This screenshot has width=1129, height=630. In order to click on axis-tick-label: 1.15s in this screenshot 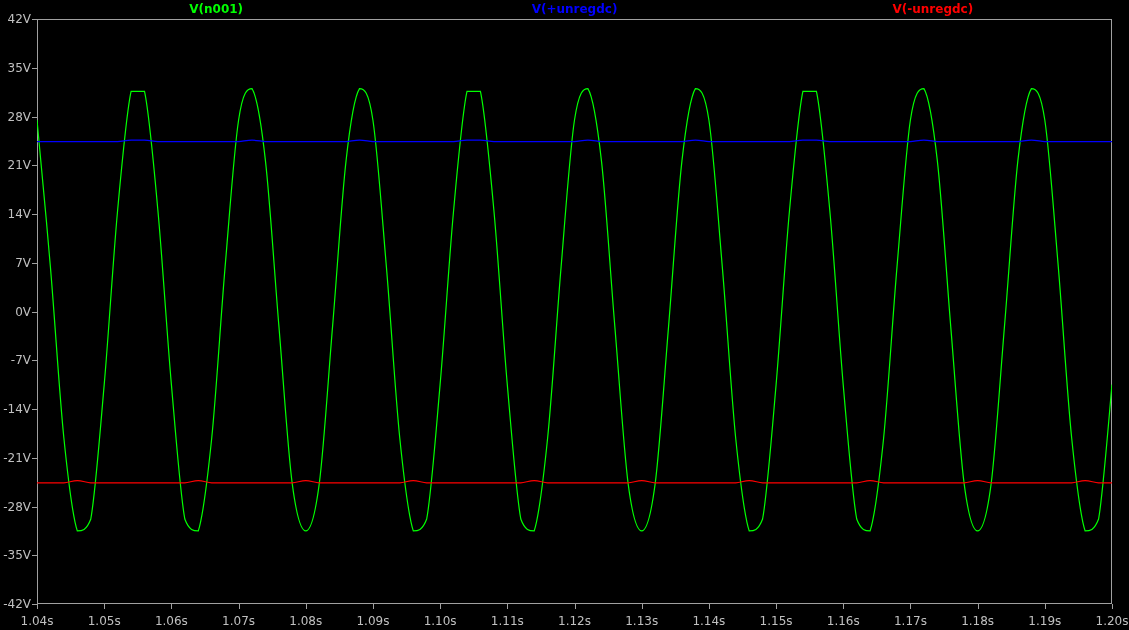, I will do `click(776, 621)`.